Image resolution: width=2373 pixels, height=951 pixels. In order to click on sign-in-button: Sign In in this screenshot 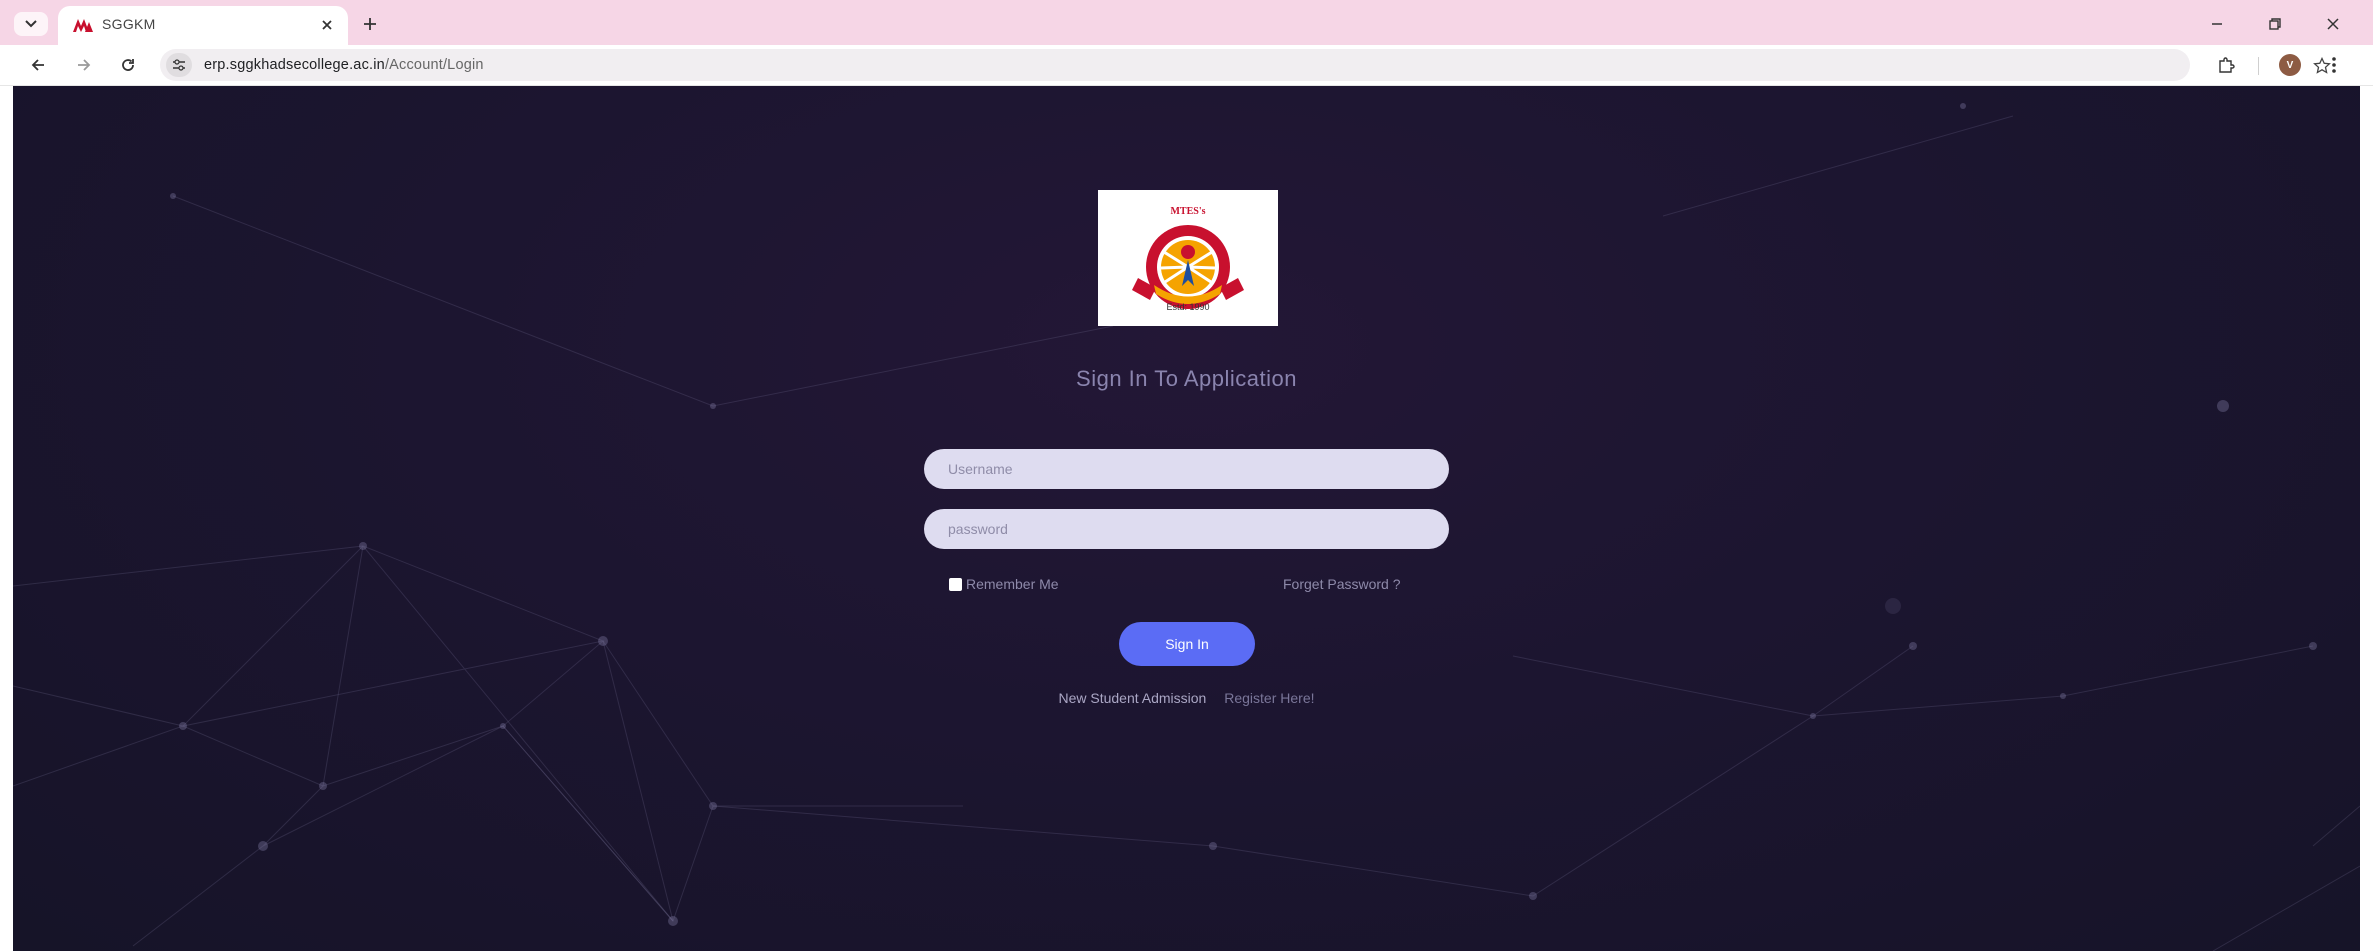, I will do `click(1187, 644)`.